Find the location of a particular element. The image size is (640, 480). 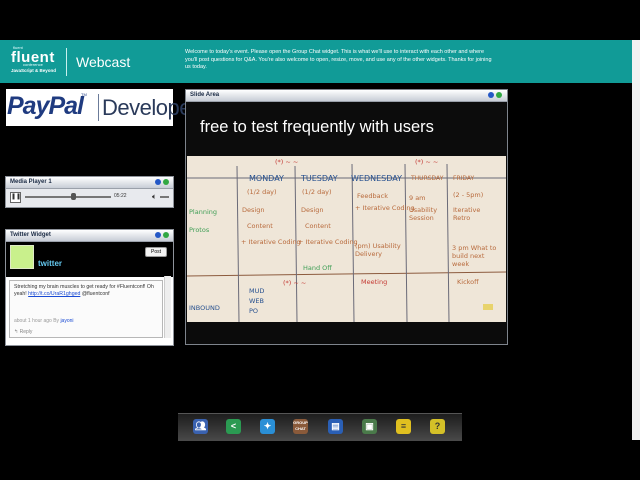

twitter-header: twitter Post is located at coordinates (89, 259).